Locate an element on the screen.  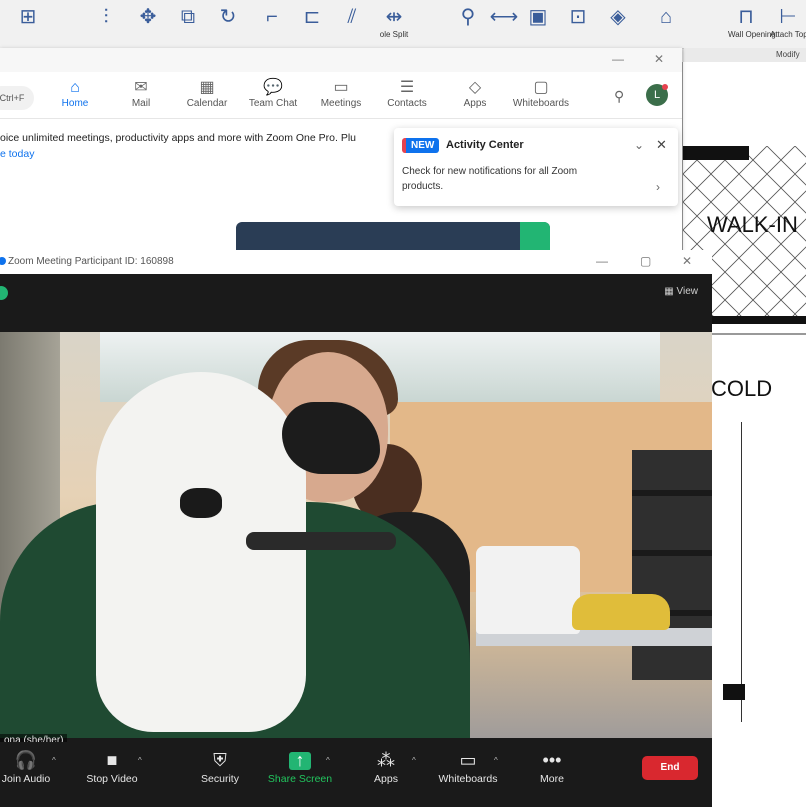
measure-icon: ⟷ is located at coordinates (504, 17).